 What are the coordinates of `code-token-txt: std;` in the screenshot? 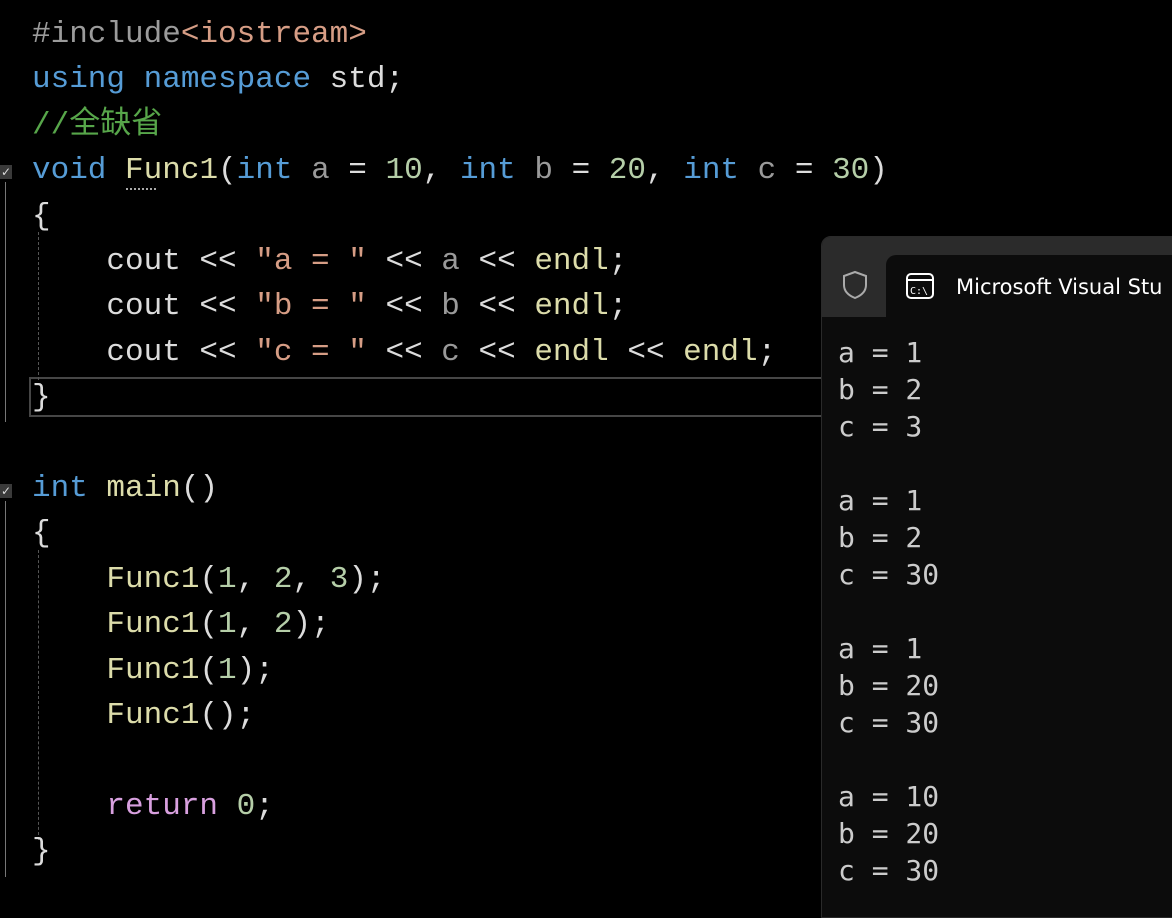 It's located at (358, 80).